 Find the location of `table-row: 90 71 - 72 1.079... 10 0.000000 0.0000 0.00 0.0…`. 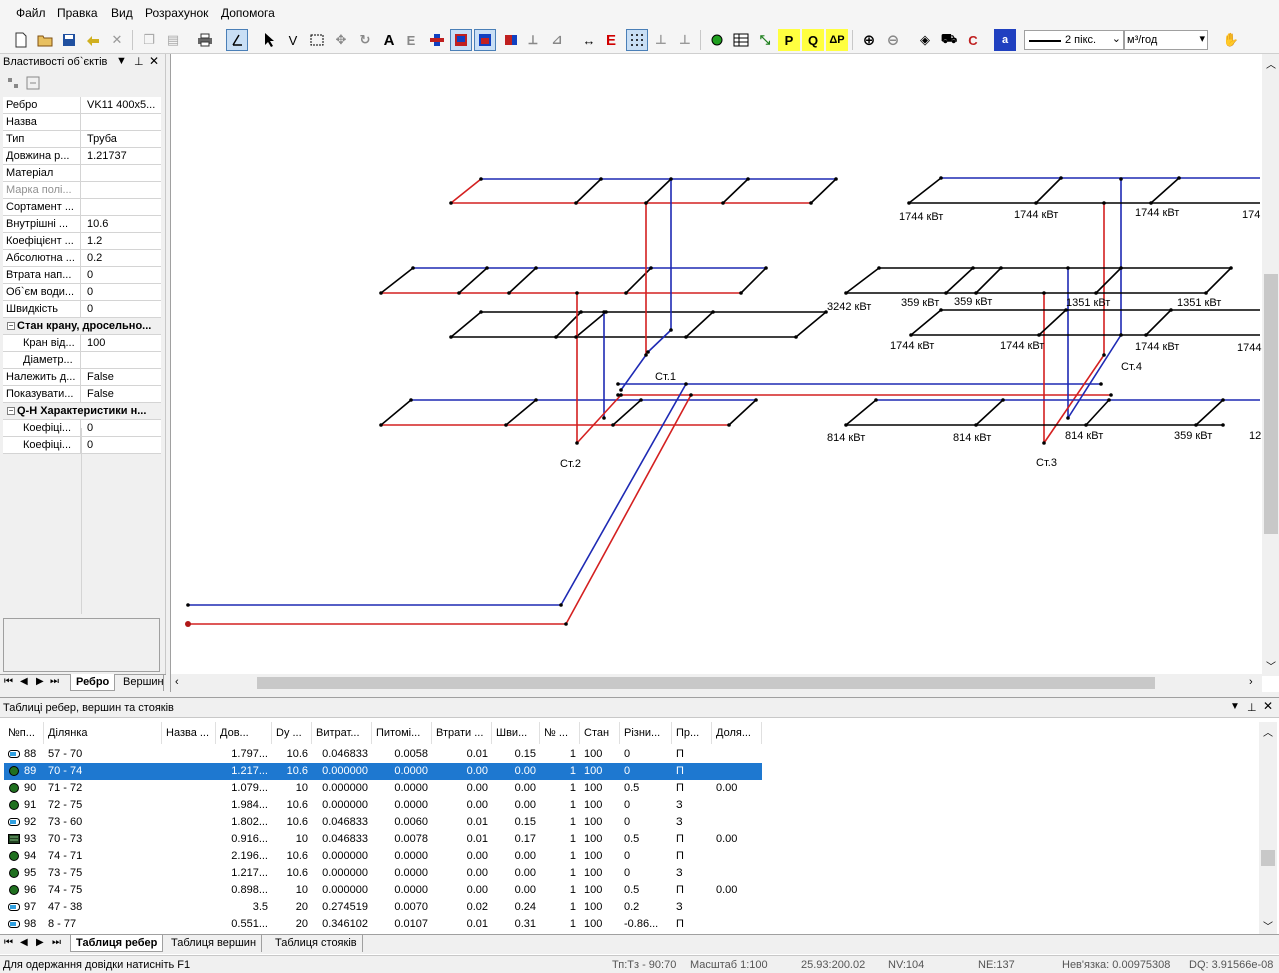

table-row: 90 71 - 72 1.079... 10 0.000000 0.0000 0.00 0.0… is located at coordinates (383, 788).